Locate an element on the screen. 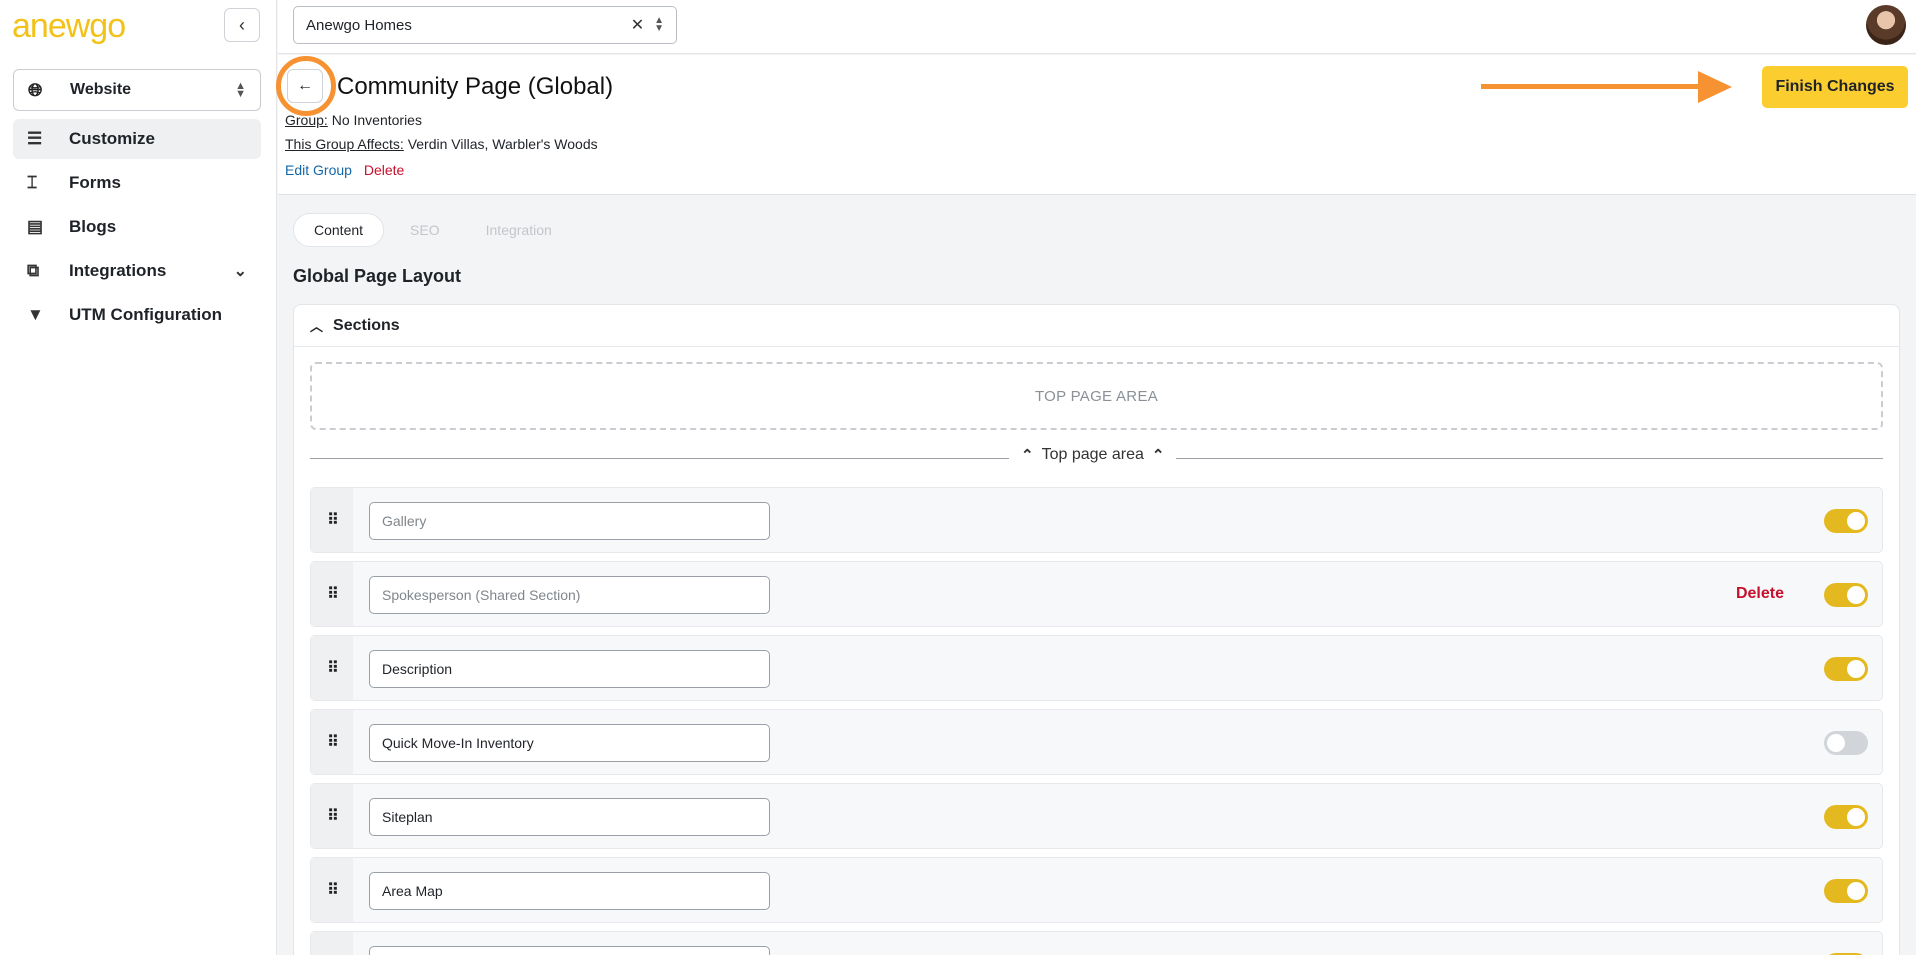 The image size is (1916, 955). group-actions: Edit Group Delete is located at coordinates (344, 170).